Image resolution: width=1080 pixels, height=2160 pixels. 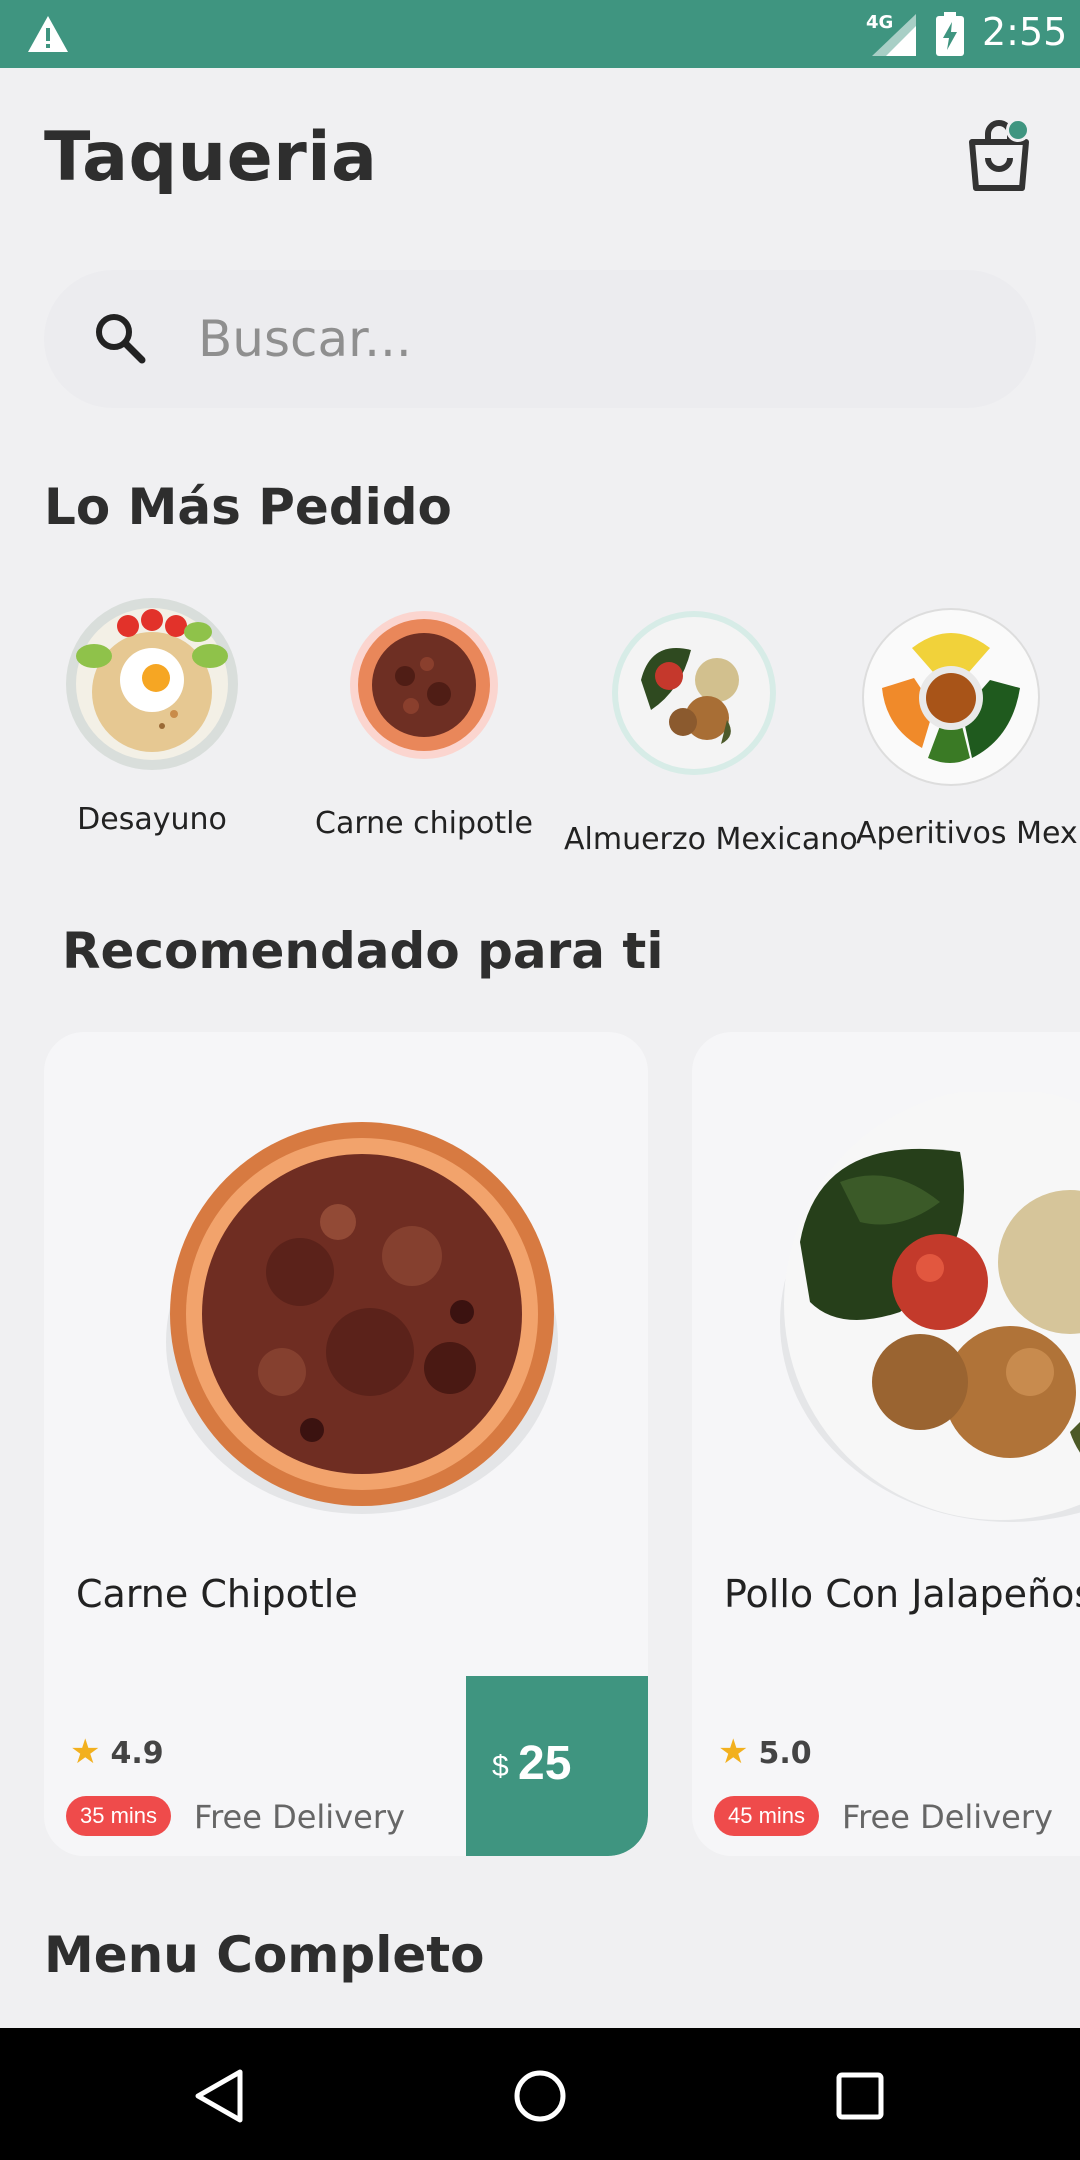 What do you see at coordinates (711, 839) in the screenshot?
I see `category-label: Almuerzo Mexicano` at bounding box center [711, 839].